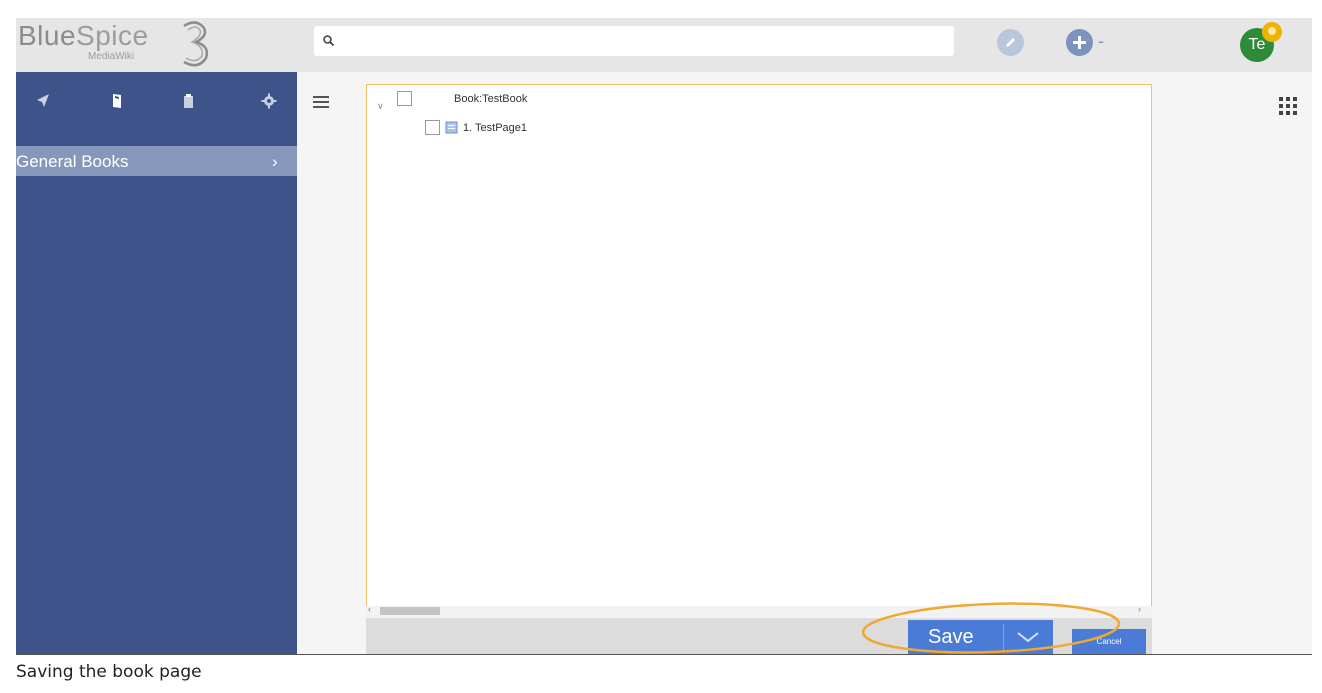 Image resolution: width=1322 pixels, height=693 pixels. I want to click on add-button, so click(1079, 42).